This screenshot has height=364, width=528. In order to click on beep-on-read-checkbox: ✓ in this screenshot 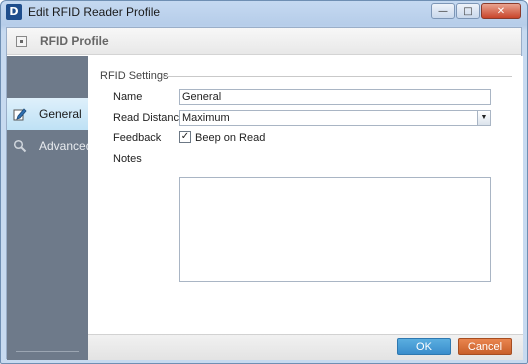, I will do `click(185, 137)`.